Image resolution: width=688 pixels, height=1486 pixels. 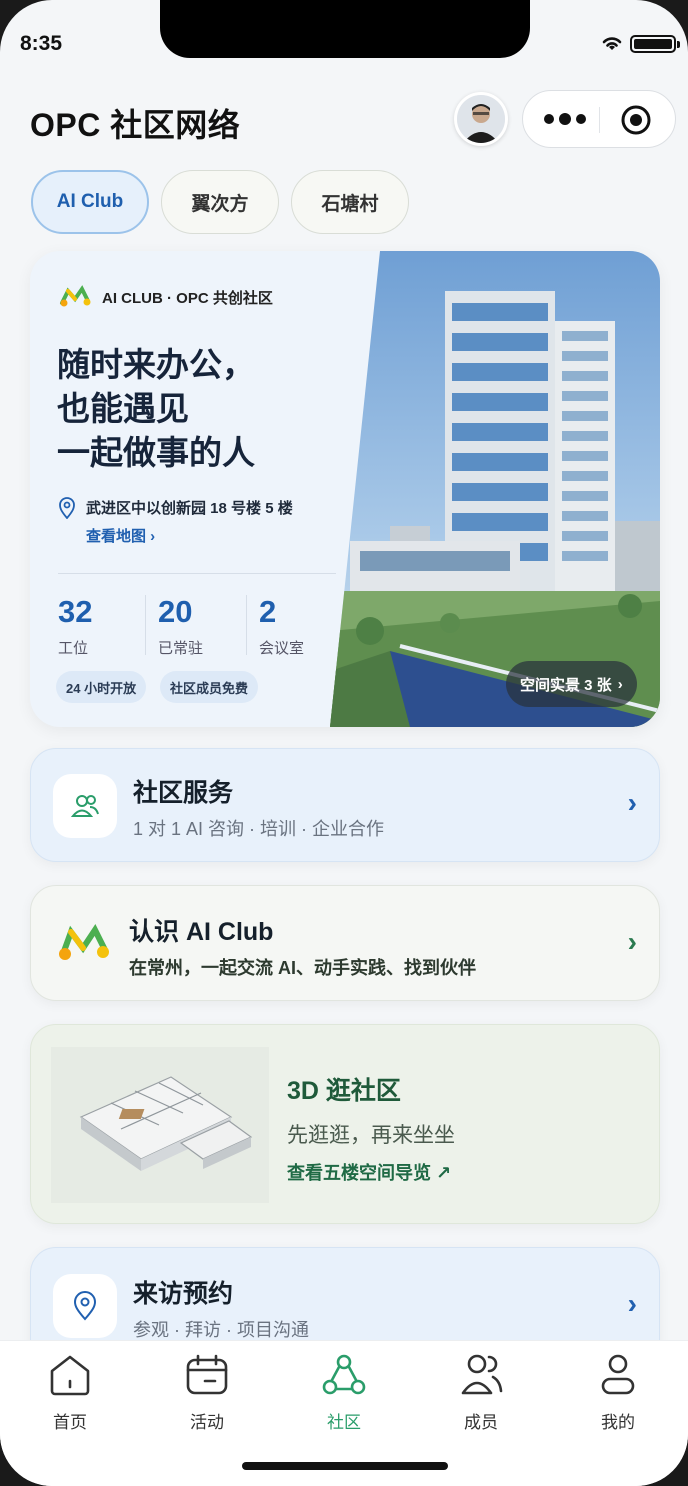 I want to click on people-icon, so click(x=84, y=806).